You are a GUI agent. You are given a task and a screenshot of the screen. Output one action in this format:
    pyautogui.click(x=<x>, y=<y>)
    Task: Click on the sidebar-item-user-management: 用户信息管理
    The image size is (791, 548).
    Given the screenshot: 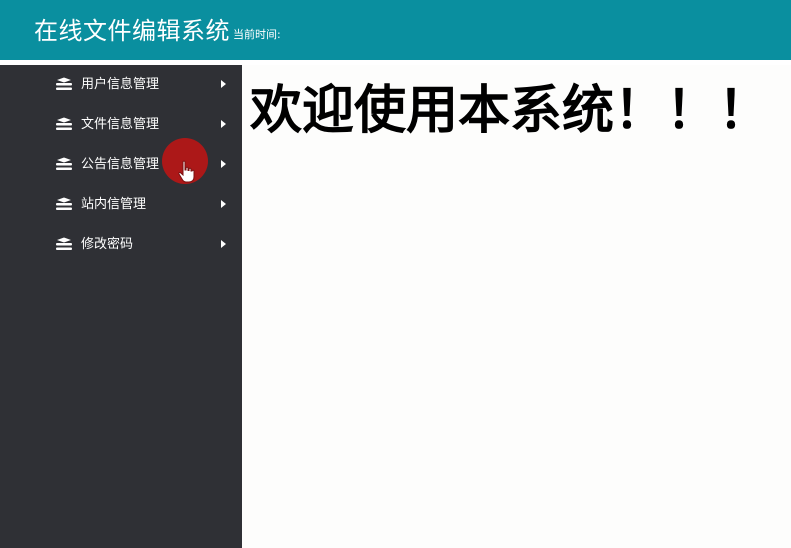 What is the action you would take?
    pyautogui.click(x=121, y=85)
    